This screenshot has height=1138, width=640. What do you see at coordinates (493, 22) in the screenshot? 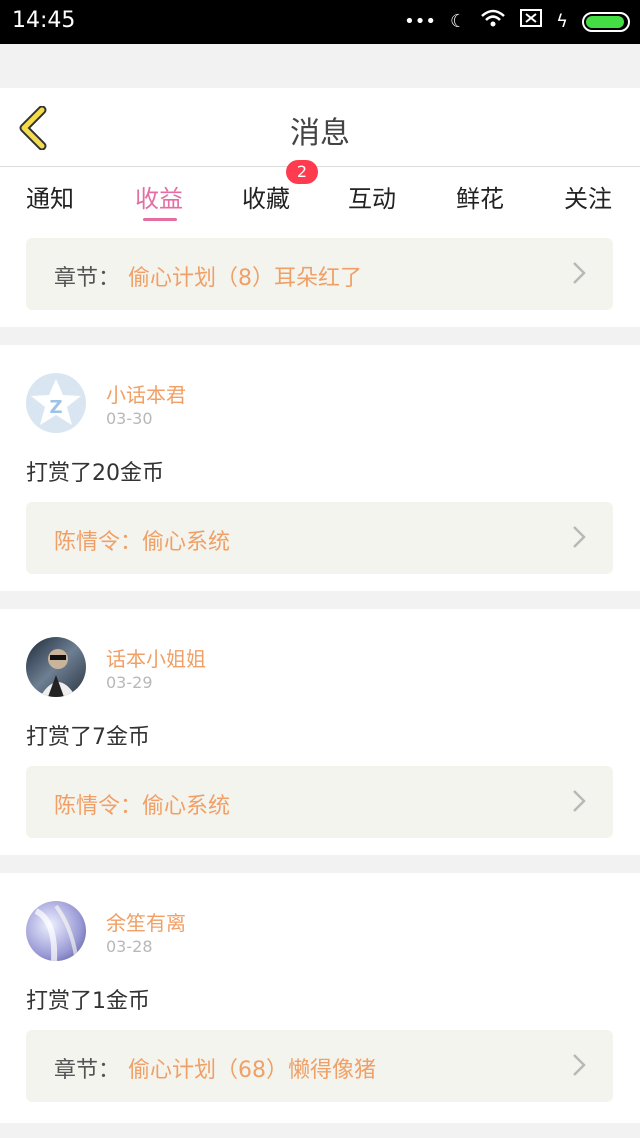
I see `wifi-icon` at bounding box center [493, 22].